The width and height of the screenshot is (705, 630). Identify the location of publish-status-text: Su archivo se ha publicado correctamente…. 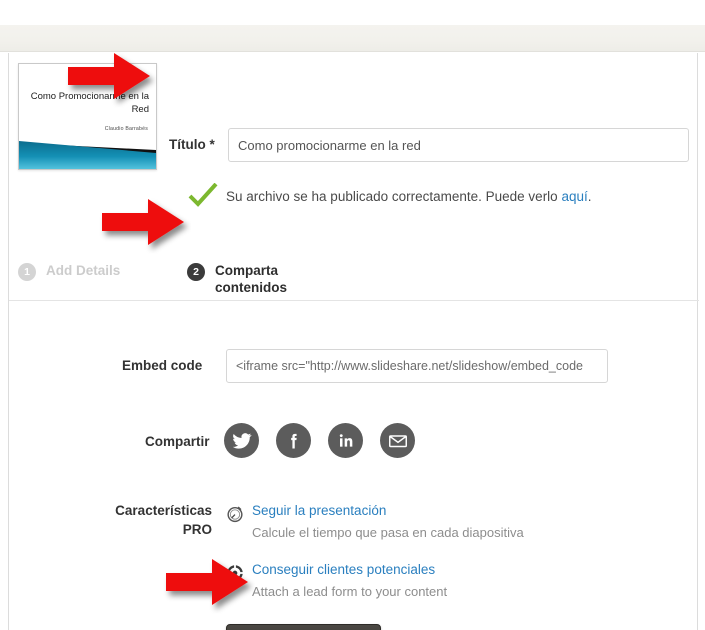
(394, 196).